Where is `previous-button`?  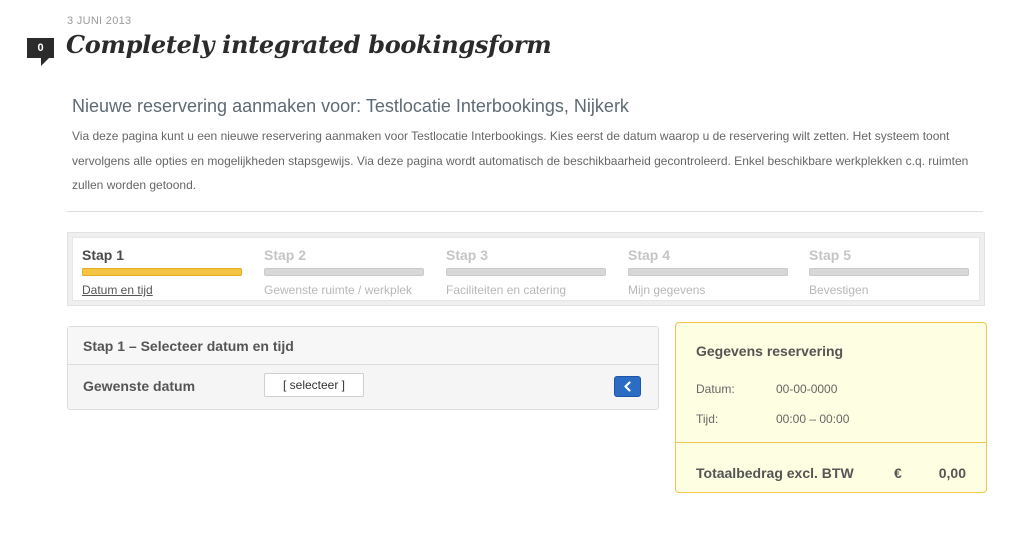
previous-button is located at coordinates (627, 386).